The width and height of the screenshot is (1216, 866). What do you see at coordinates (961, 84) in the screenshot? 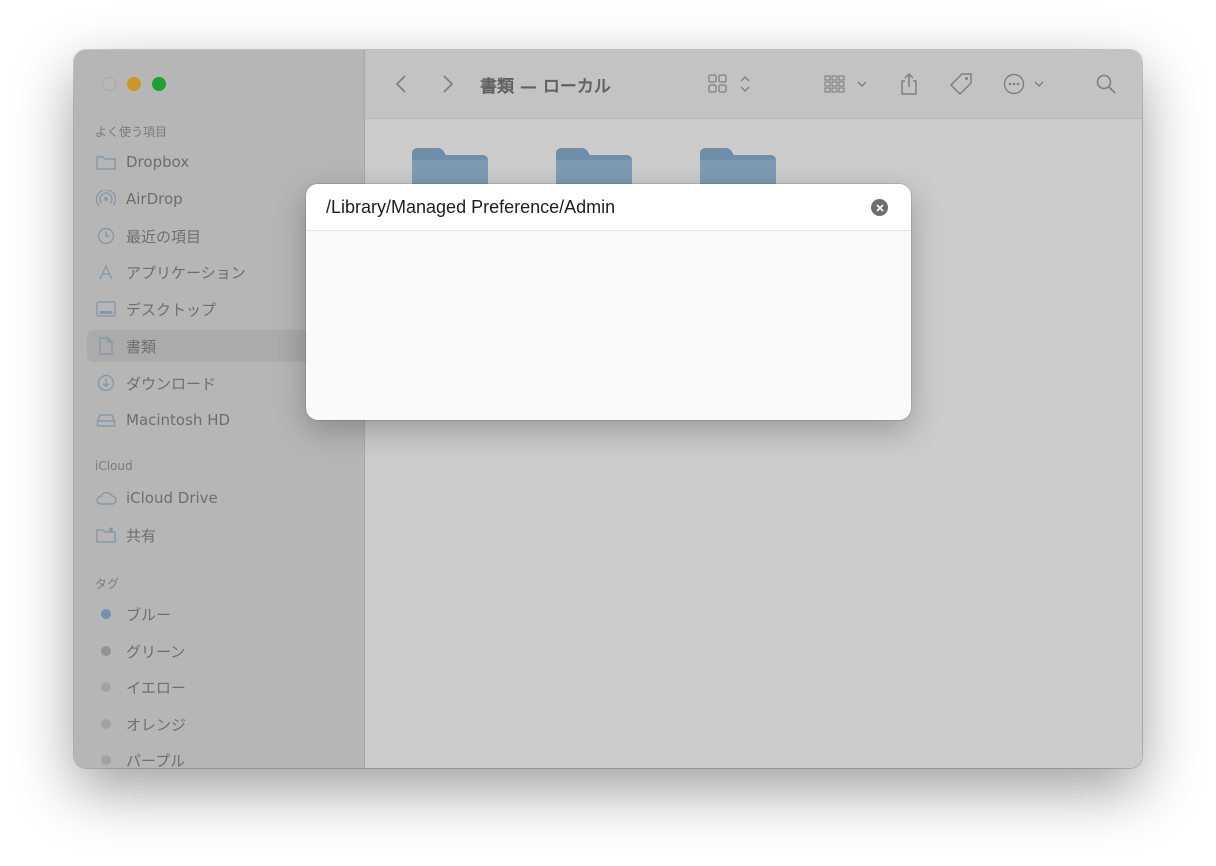
I see `tag-icon` at bounding box center [961, 84].